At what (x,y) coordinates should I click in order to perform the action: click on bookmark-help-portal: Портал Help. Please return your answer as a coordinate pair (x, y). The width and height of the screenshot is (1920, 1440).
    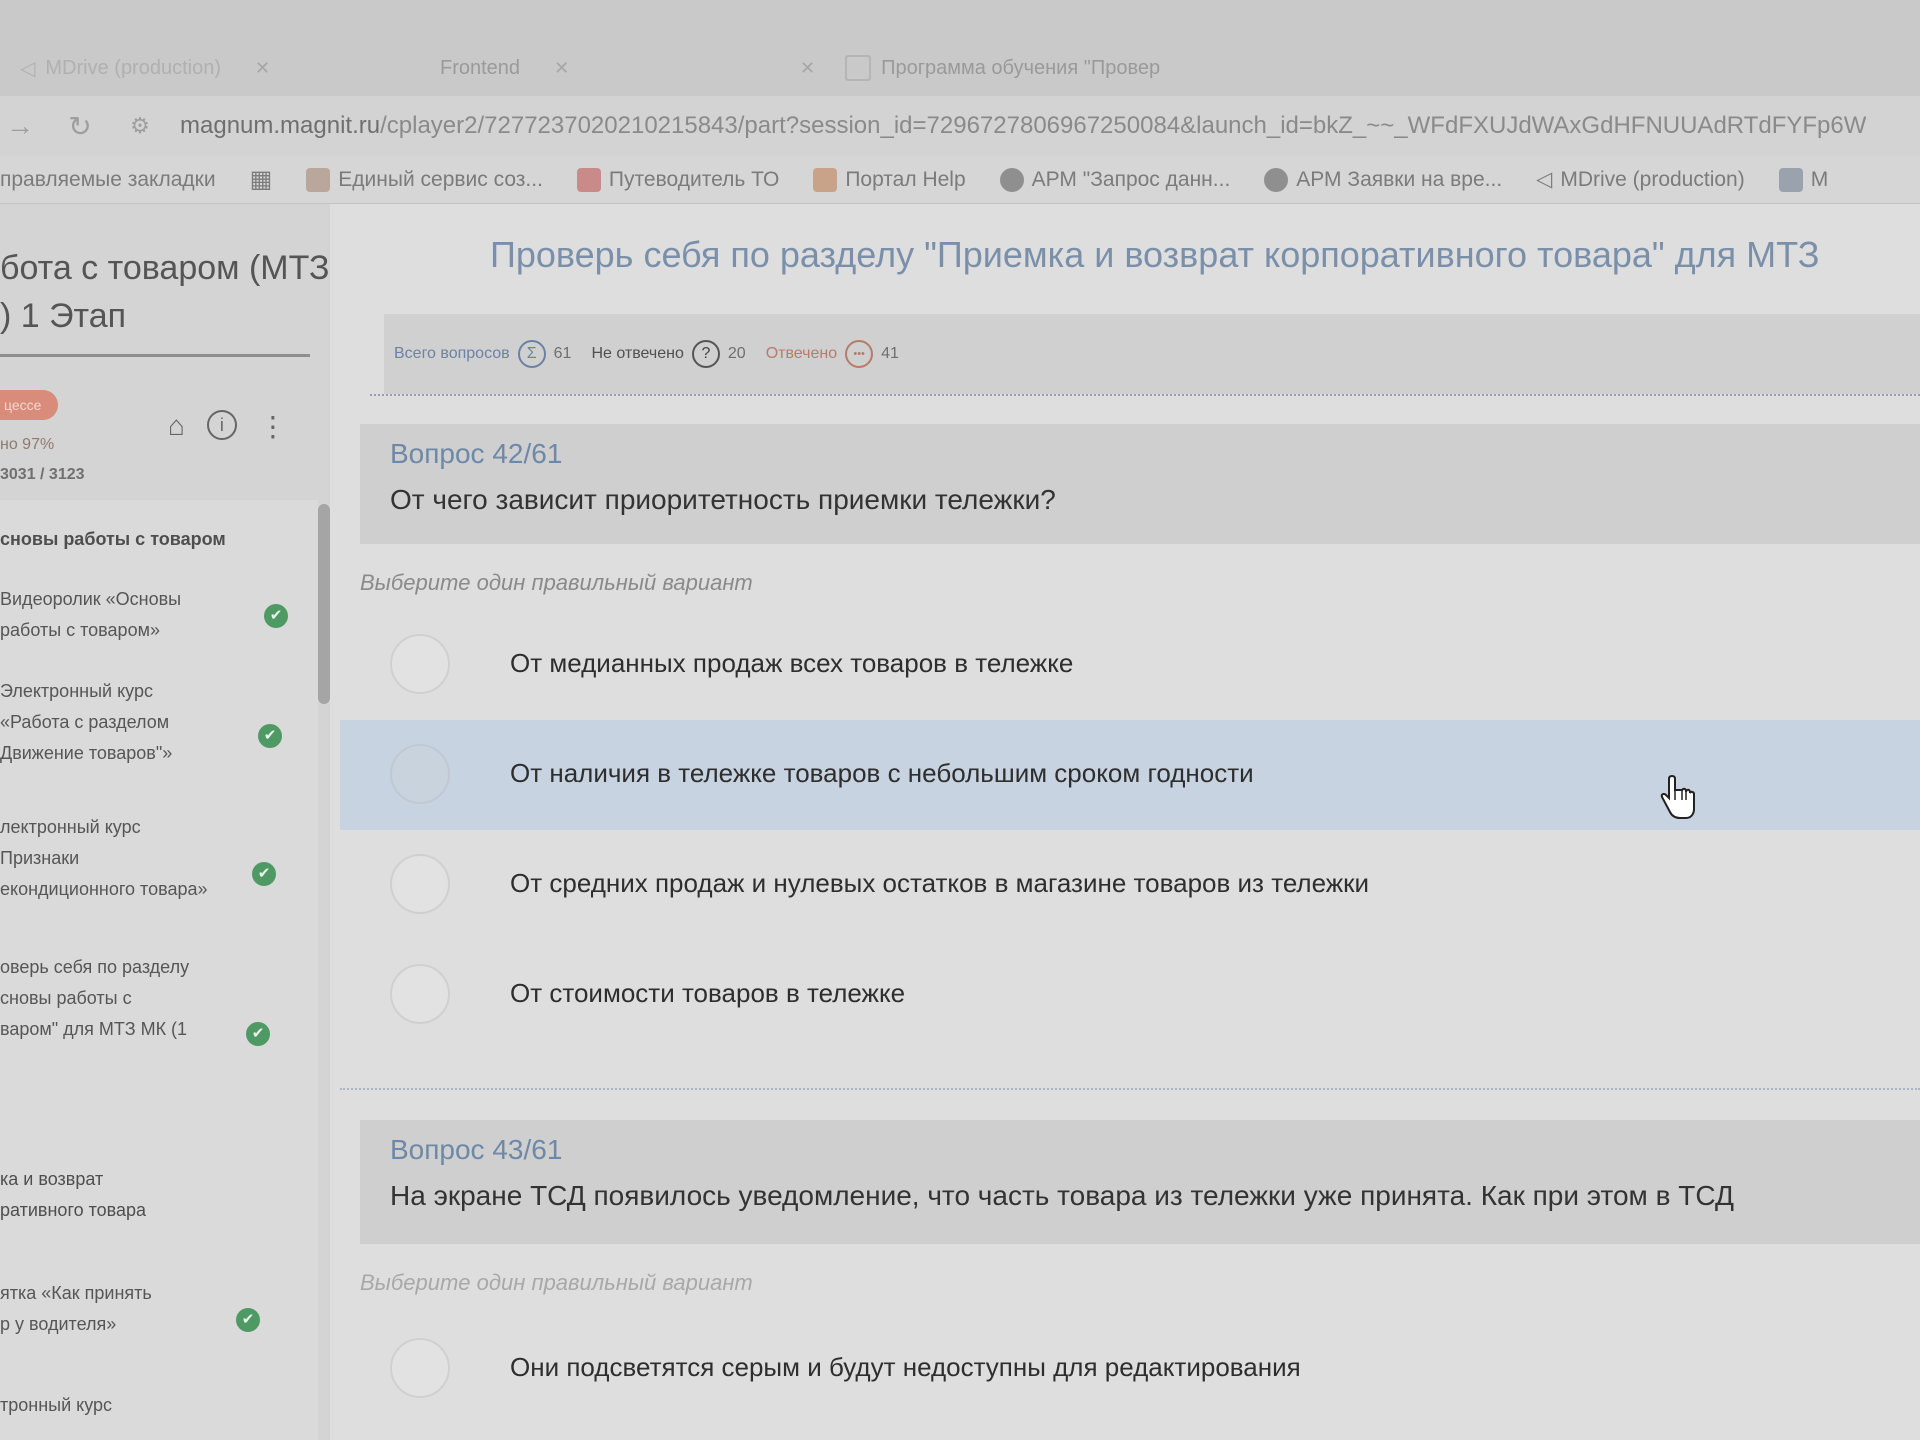
    Looking at the image, I should click on (889, 179).